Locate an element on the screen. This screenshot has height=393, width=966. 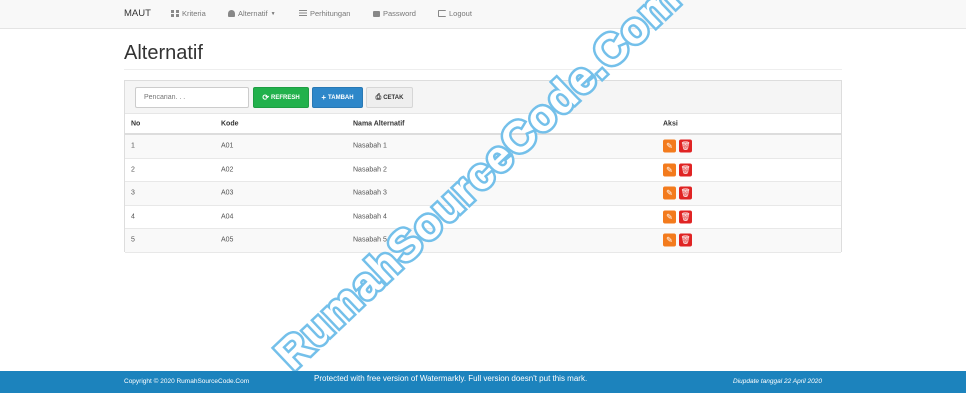
refresh-label: REFRESH is located at coordinates (285, 97).